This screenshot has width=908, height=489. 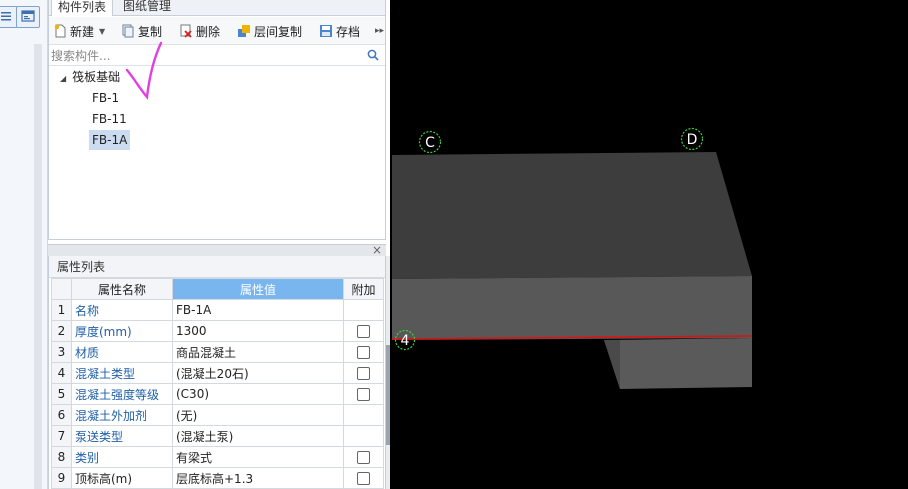 I want to click on search-icon, so click(x=373, y=56).